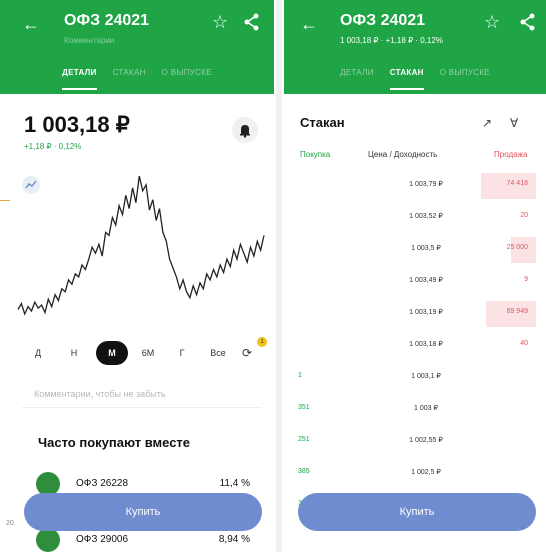 The width and height of the screenshot is (546, 552). What do you see at coordinates (517, 247) in the screenshot?
I see `ask-volume: 25 000` at bounding box center [517, 247].